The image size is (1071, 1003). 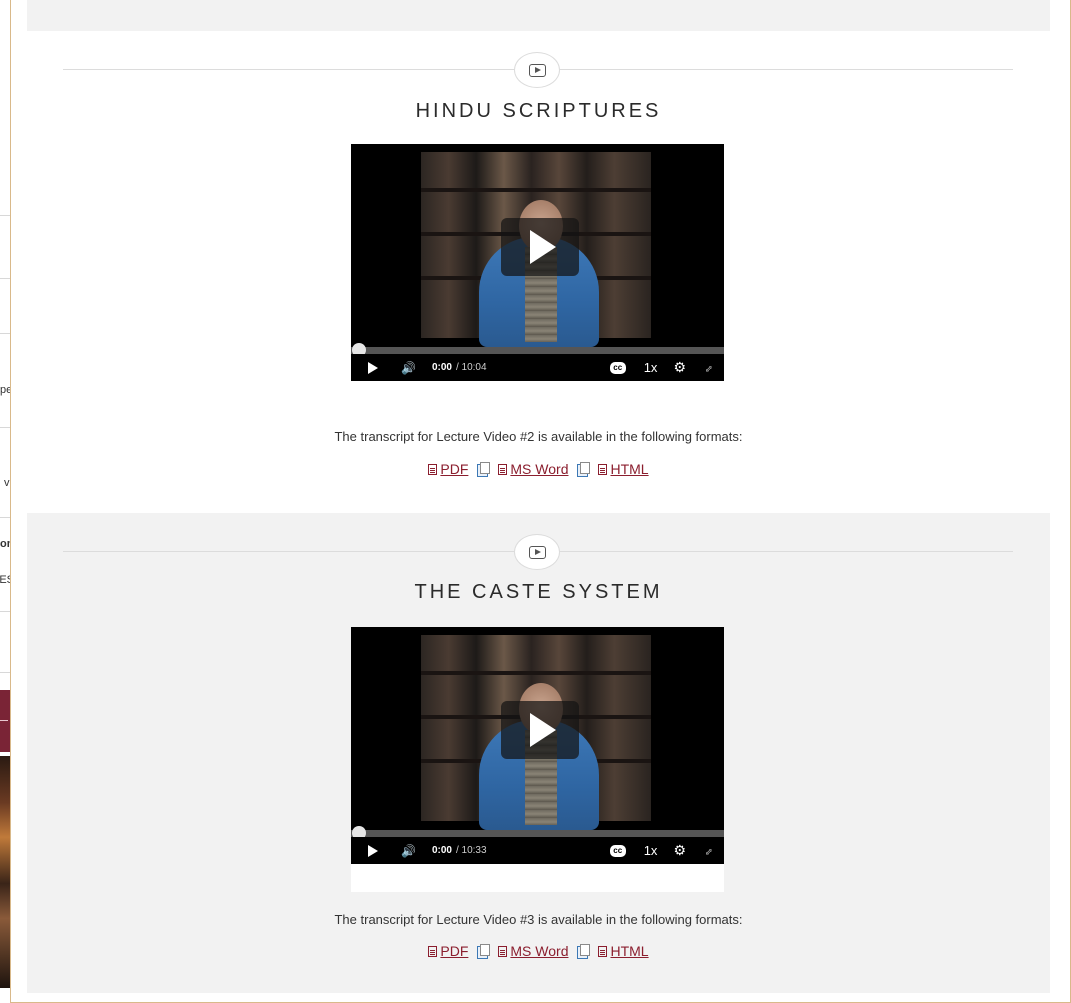 I want to click on player-controls: 🔊 0:00 / 10:33 cc 1x ⚙ ⇔, so click(x=537, y=850).